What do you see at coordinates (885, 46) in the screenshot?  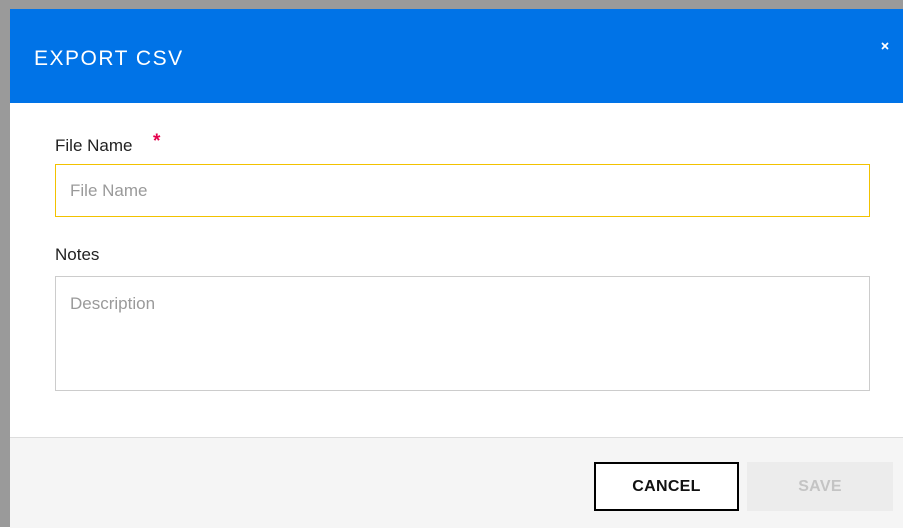 I see `close-icon` at bounding box center [885, 46].